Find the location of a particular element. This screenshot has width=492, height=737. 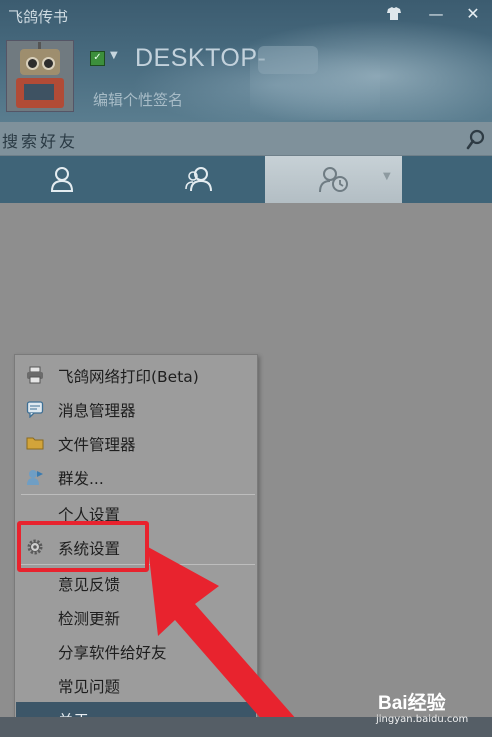

folder-icon is located at coordinates (35, 443).